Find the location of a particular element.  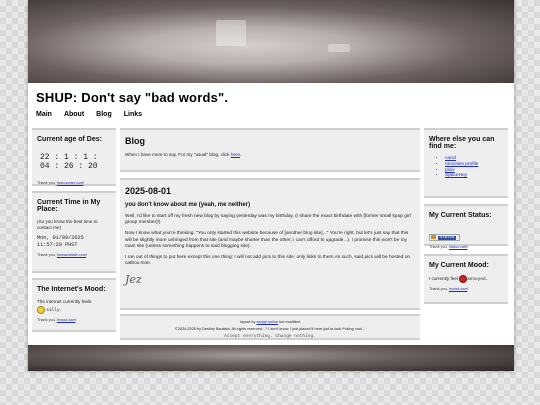

sadgrl-link: sadgrl.online is located at coordinates (267, 322).